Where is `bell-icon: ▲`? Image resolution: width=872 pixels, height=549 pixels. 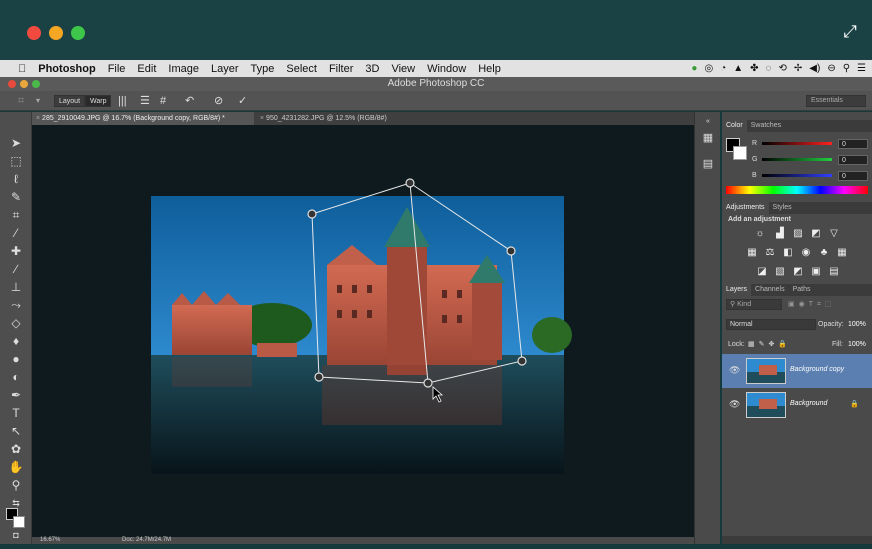 bell-icon: ▲ is located at coordinates (738, 68).